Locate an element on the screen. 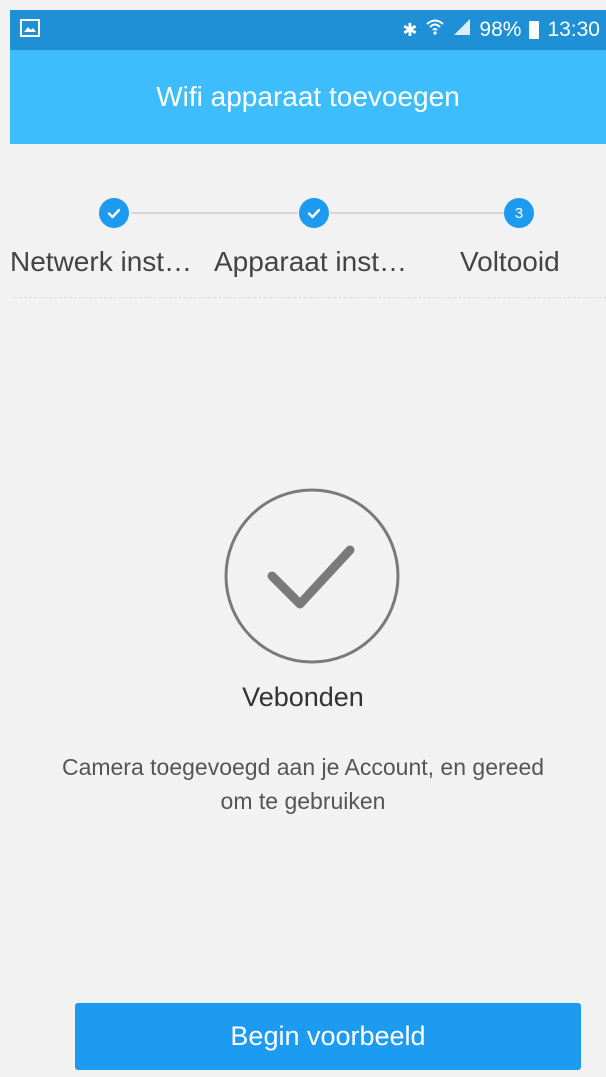  step-1-completed is located at coordinates (114, 213).